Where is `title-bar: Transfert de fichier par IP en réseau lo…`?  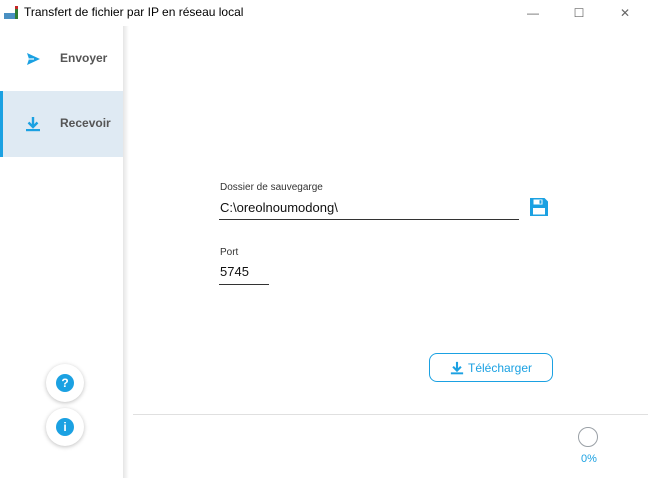 title-bar: Transfert de fichier par IP en réseau lo… is located at coordinates (324, 13).